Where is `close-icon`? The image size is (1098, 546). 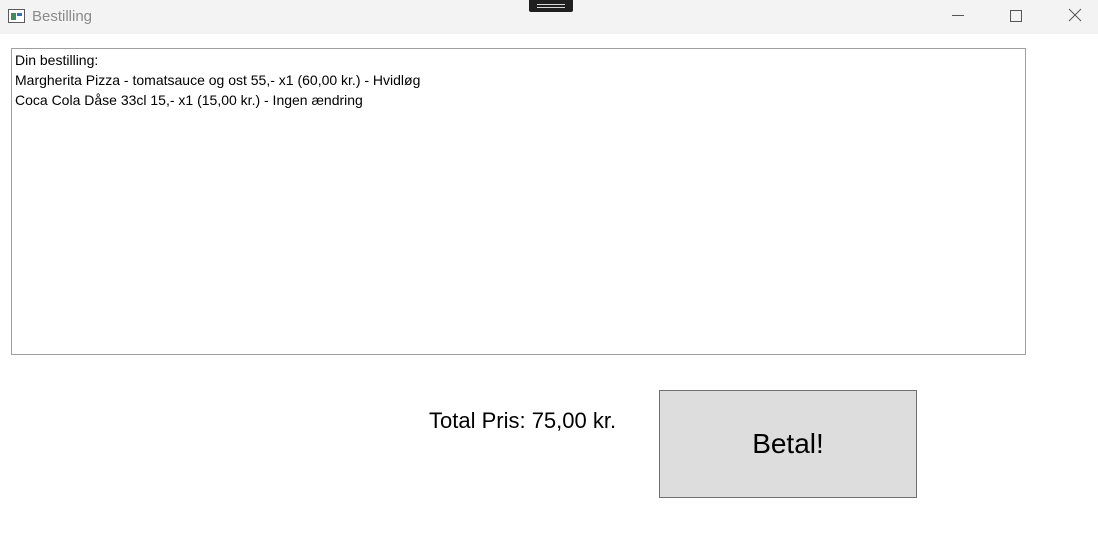 close-icon is located at coordinates (1075, 15).